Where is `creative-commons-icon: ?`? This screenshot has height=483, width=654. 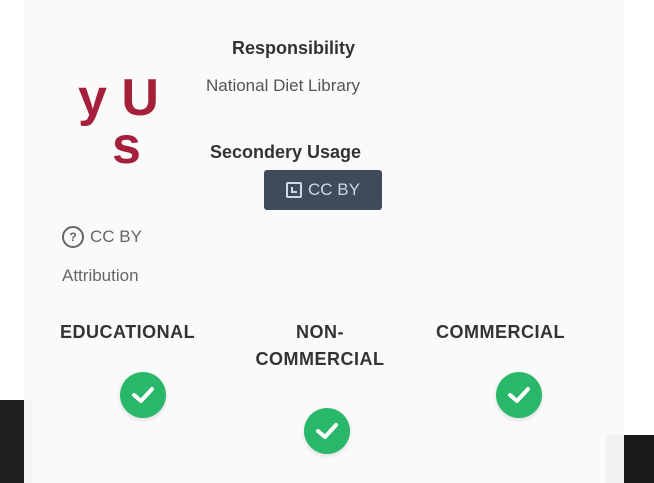
creative-commons-icon: ? is located at coordinates (73, 237).